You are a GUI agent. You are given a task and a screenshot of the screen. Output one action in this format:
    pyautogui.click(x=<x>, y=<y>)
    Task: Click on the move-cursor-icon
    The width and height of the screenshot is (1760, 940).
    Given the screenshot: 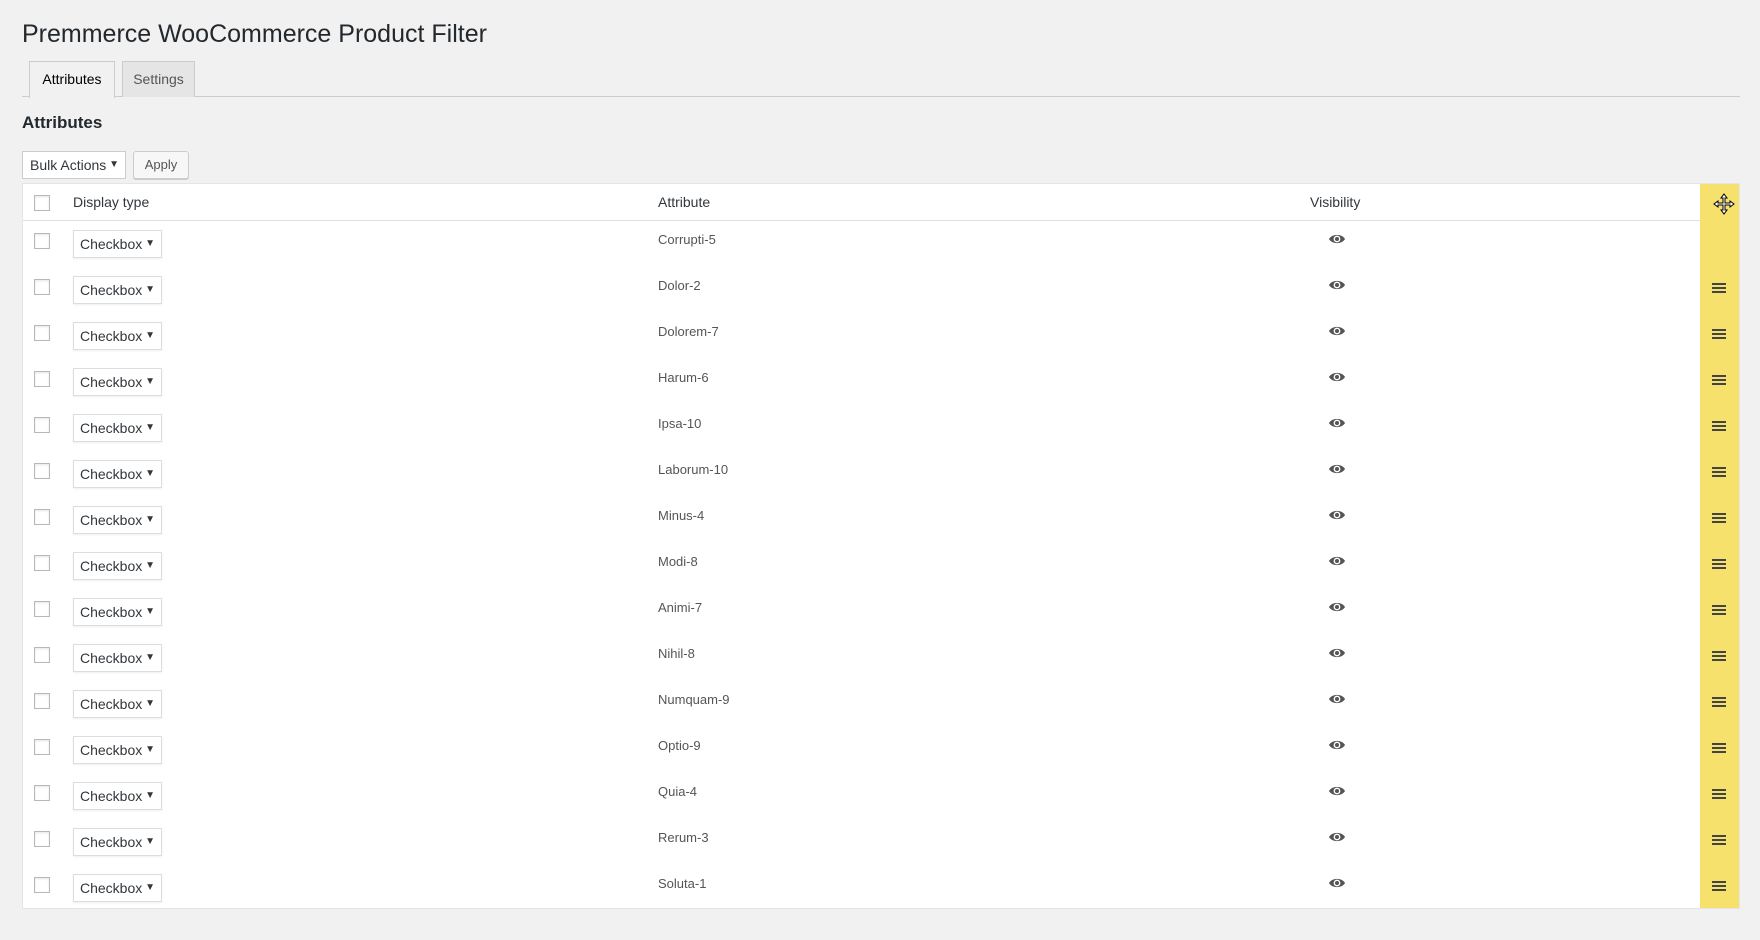 What is the action you would take?
    pyautogui.click(x=1724, y=204)
    